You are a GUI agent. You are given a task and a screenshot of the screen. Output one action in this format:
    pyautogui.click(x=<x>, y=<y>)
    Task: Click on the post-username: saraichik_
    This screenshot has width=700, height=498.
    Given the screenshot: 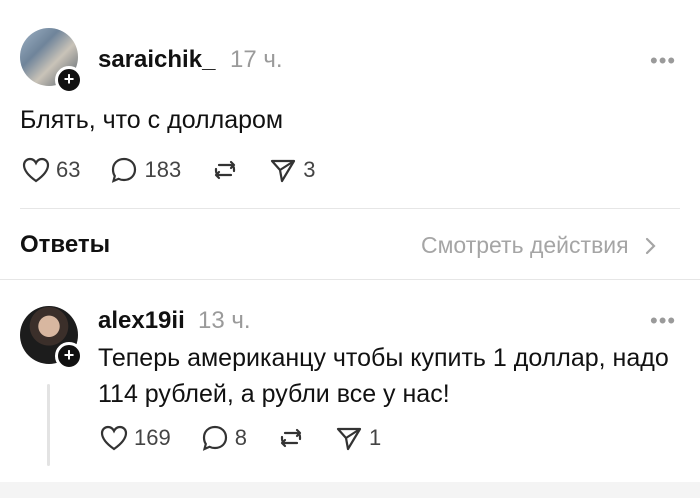 What is the action you would take?
    pyautogui.click(x=156, y=60)
    